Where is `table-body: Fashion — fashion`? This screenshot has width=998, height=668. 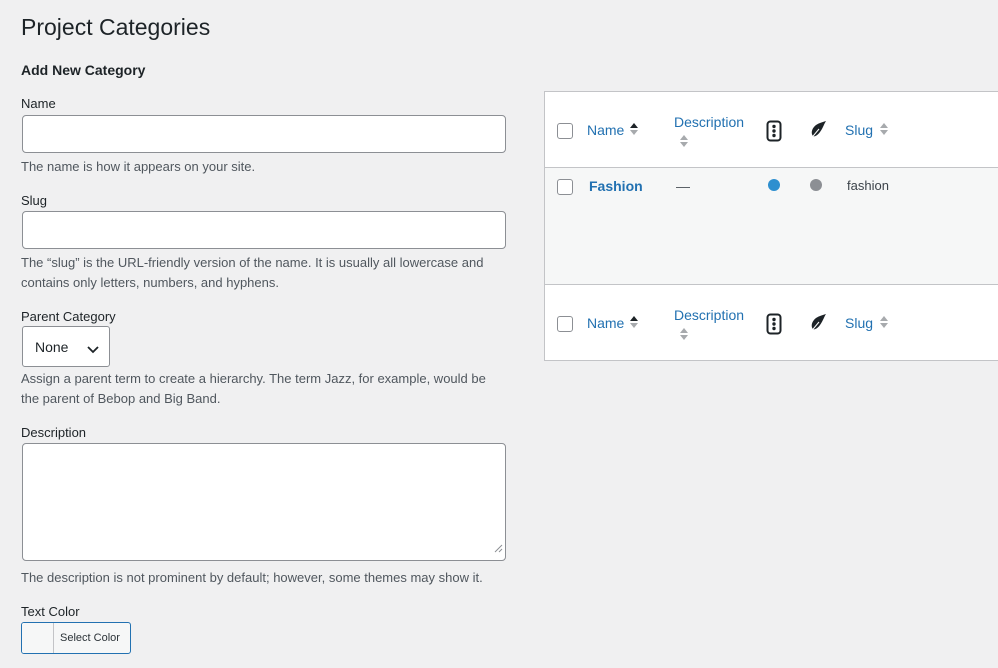 table-body: Fashion — fashion is located at coordinates (771, 226).